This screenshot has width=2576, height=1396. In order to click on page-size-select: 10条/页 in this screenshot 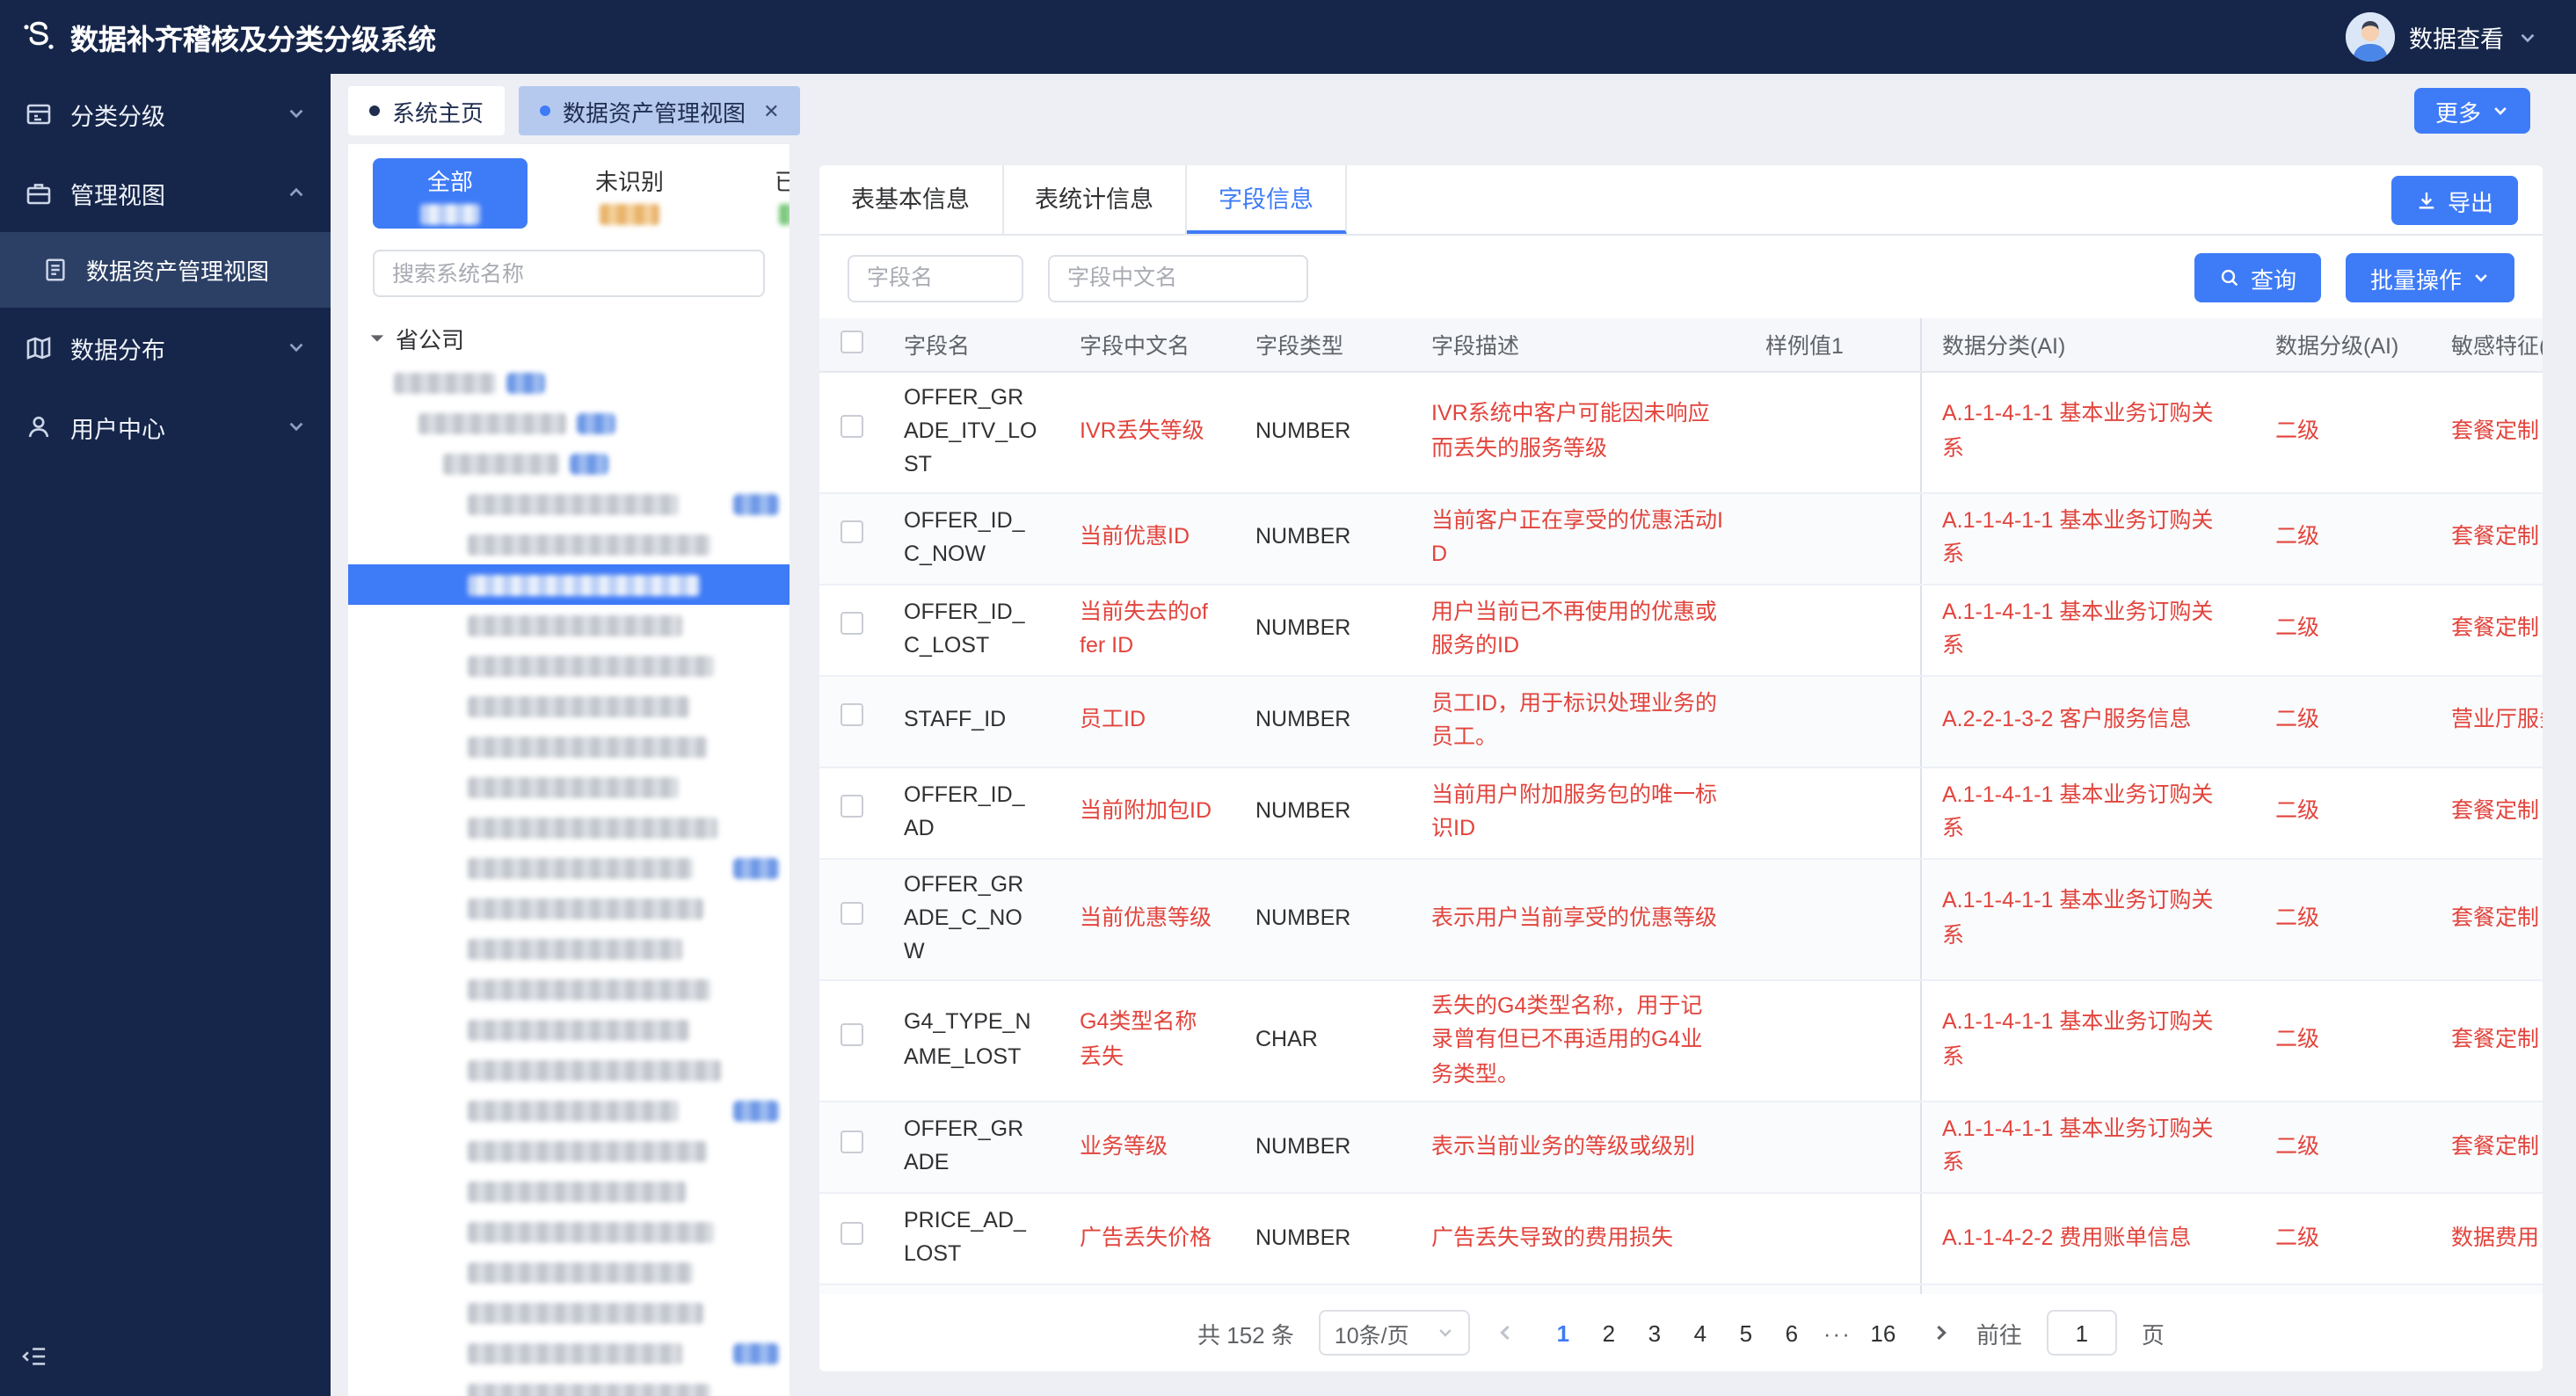, I will do `click(1394, 1333)`.